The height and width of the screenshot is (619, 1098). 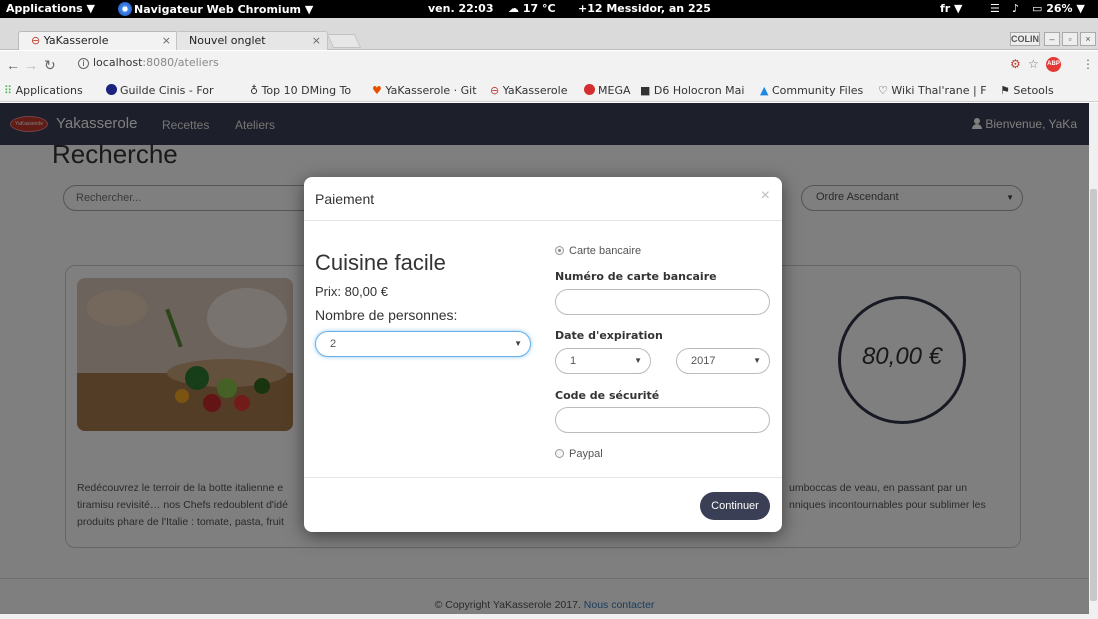 What do you see at coordinates (883, 90) in the screenshot?
I see `heart-icon: ♡` at bounding box center [883, 90].